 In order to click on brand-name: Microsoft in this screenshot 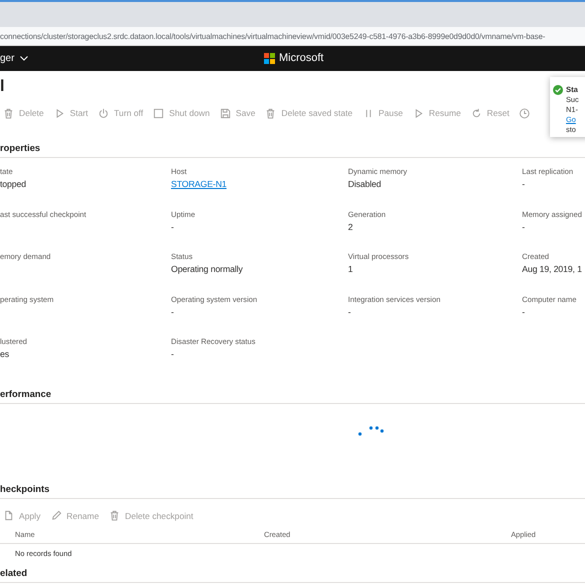, I will do `click(301, 58)`.